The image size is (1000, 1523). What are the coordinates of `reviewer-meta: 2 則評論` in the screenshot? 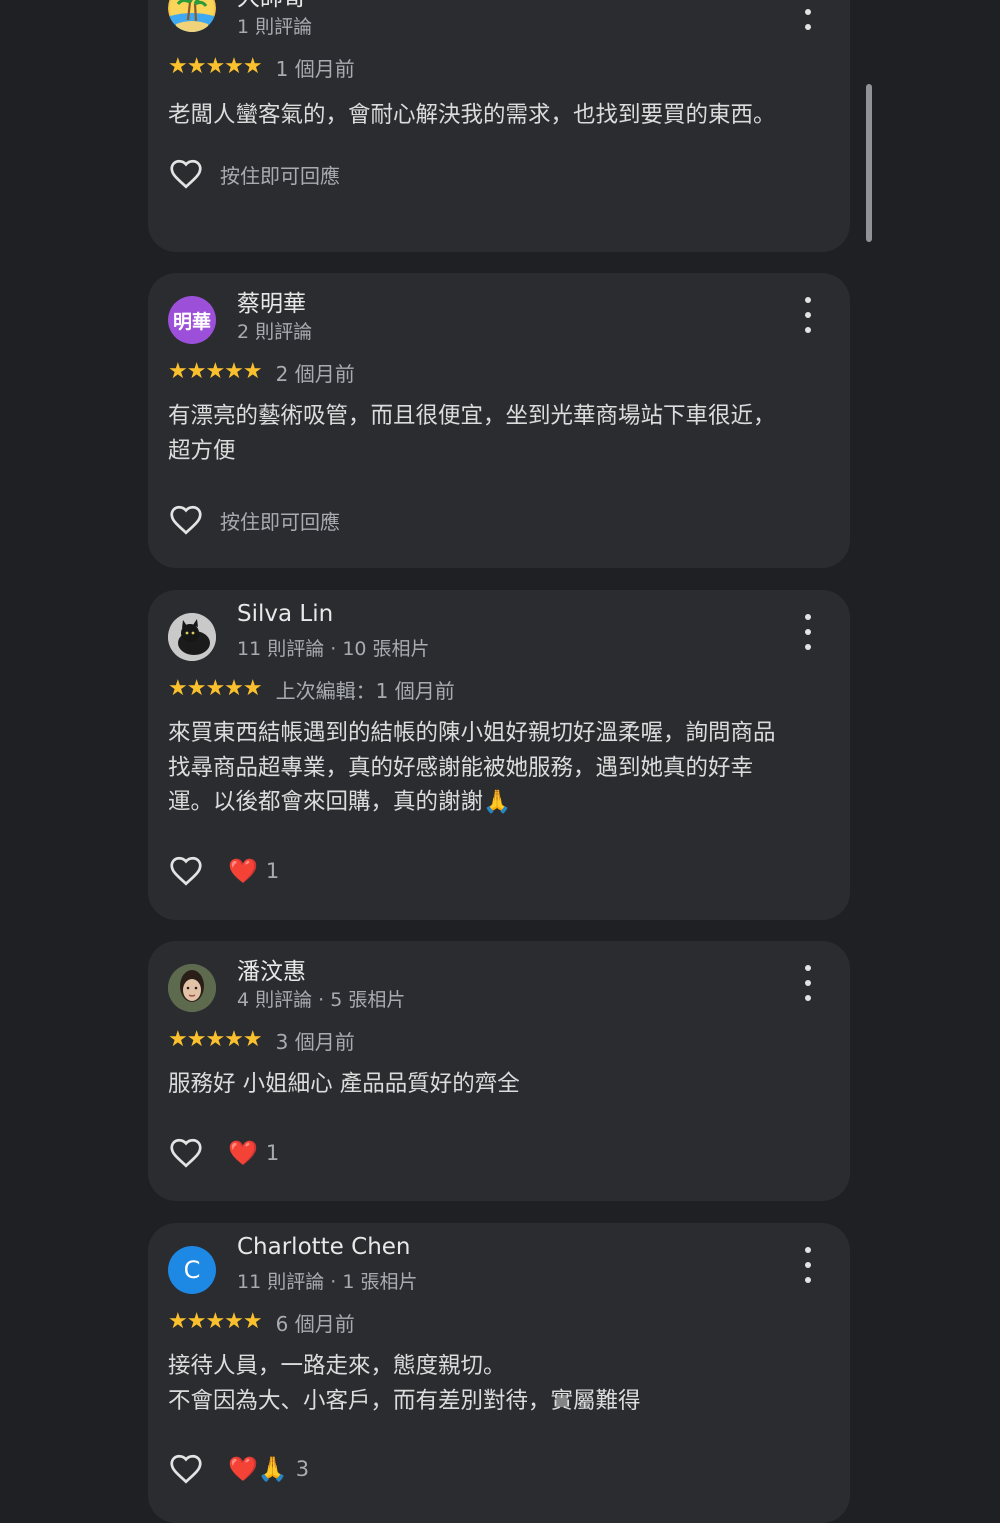 It's located at (275, 332).